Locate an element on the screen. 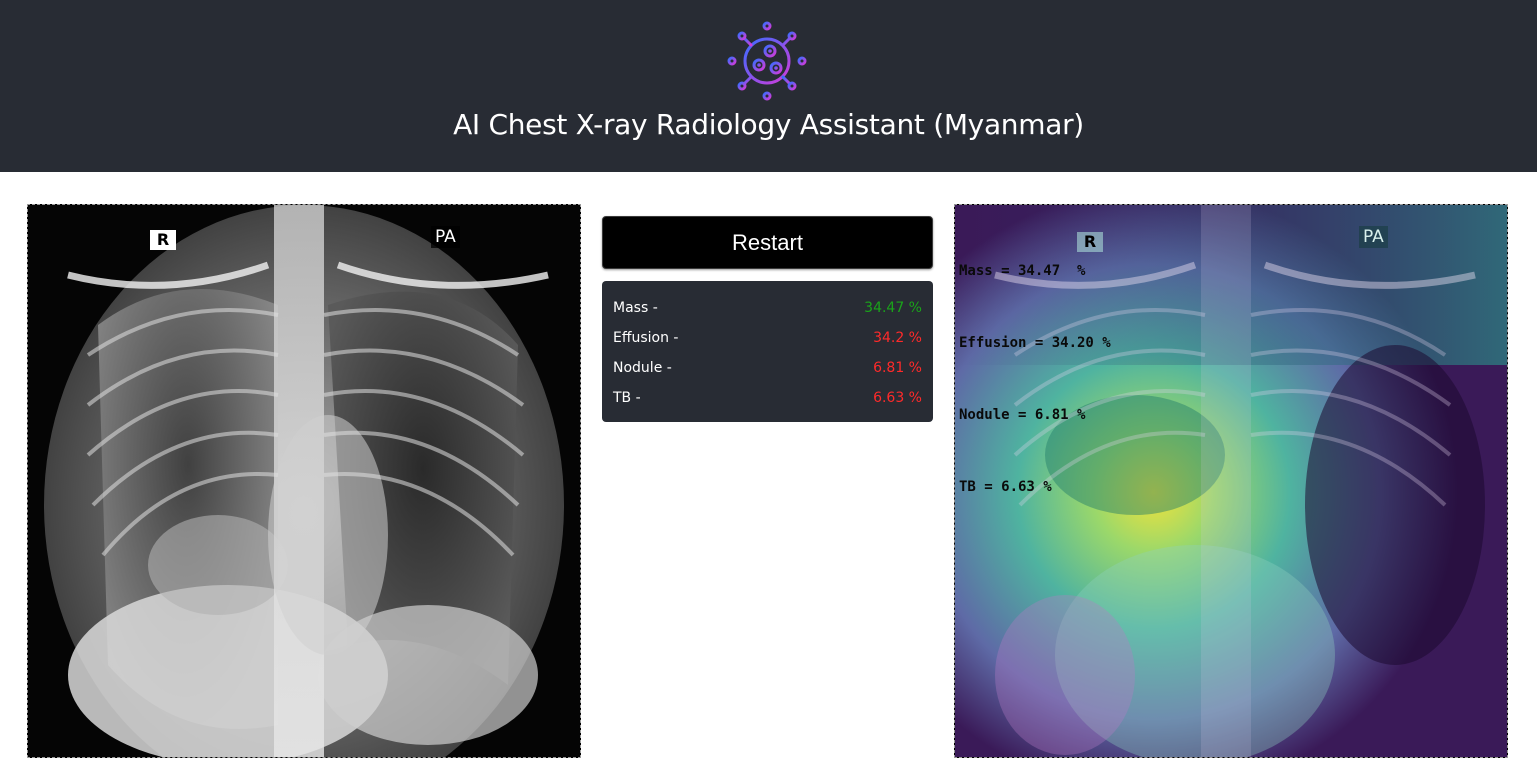  overlay-line: Effusion = 34.20 % is located at coordinates (1035, 343).